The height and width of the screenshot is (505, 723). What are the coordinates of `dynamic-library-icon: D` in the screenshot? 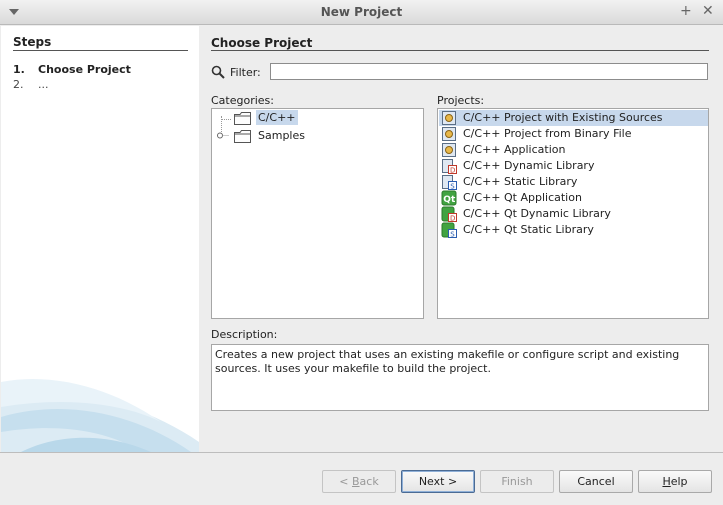 It's located at (449, 167).